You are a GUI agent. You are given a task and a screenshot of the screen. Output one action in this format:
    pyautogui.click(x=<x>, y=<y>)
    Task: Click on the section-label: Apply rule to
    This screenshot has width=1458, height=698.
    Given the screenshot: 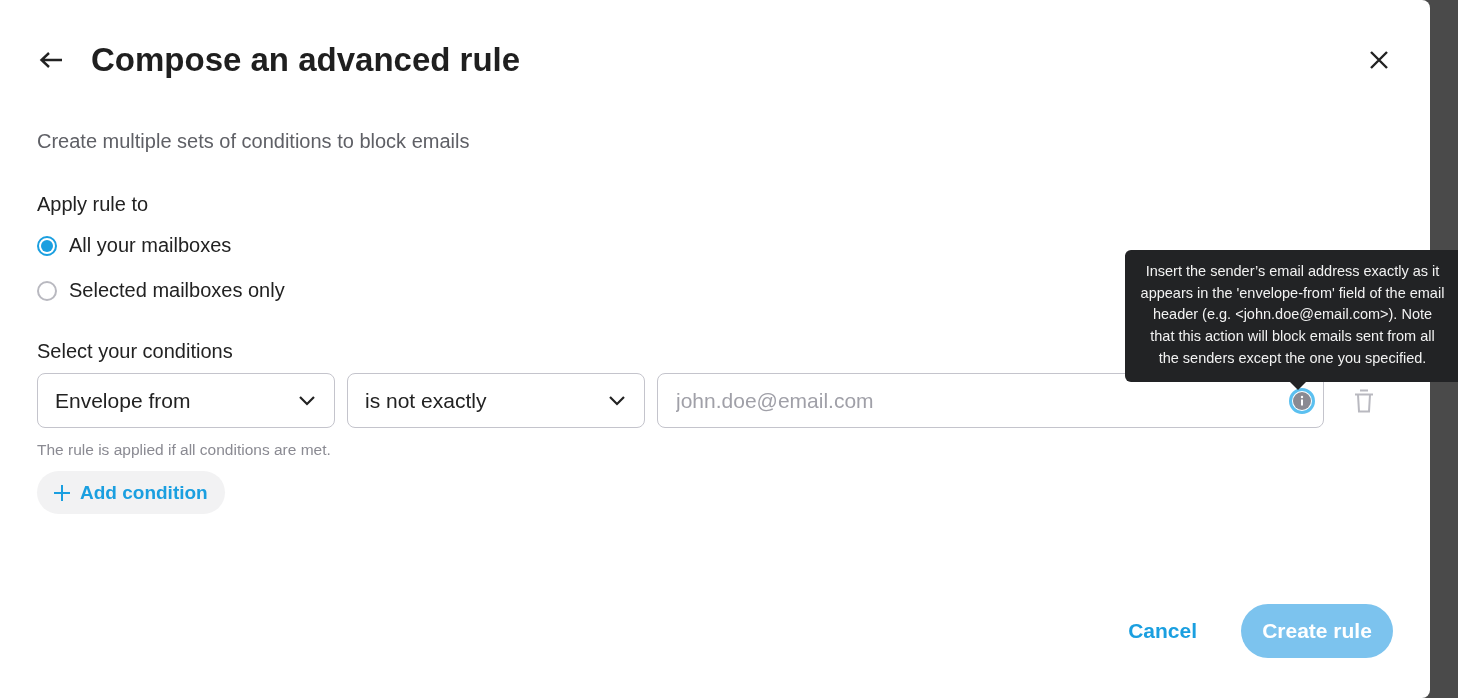 What is the action you would take?
    pyautogui.click(x=93, y=204)
    